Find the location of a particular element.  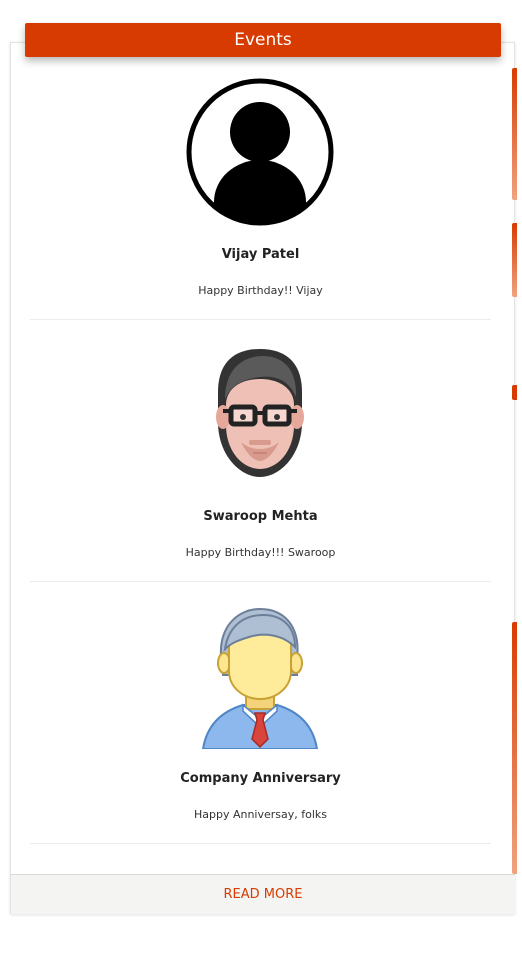

events-header: Events is located at coordinates (263, 40).